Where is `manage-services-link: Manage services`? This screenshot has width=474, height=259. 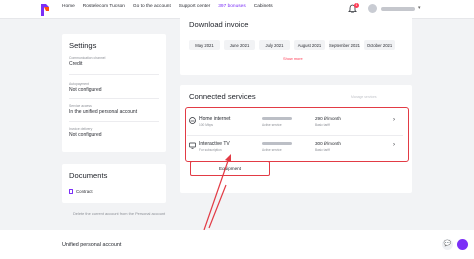
manage-services-link: Manage services is located at coordinates (364, 97).